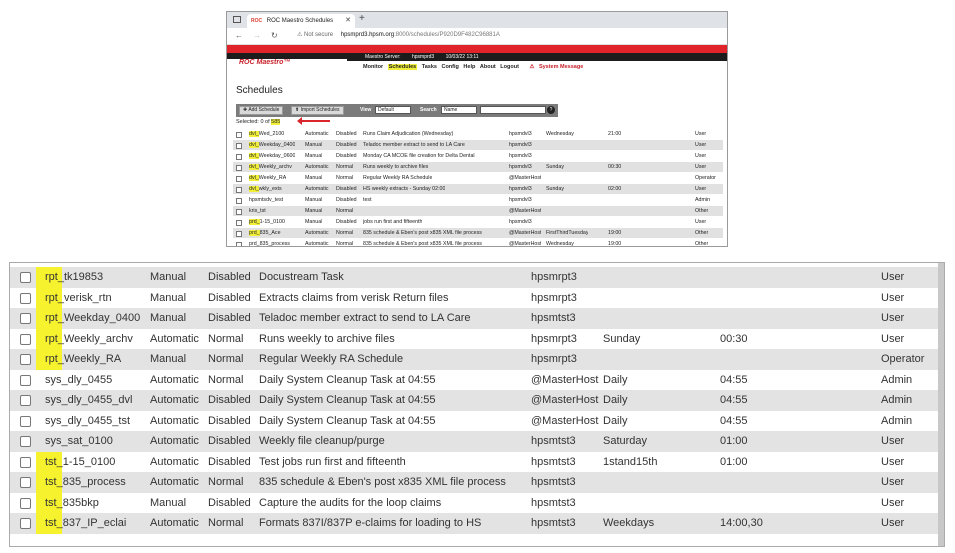 The width and height of the screenshot is (955, 553). Describe the element at coordinates (257, 211) in the screenshot. I see `schedule-name: kris_tst` at that location.